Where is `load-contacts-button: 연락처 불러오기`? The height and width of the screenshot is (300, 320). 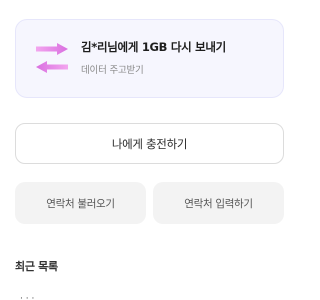 load-contacts-button: 연락처 불러오기 is located at coordinates (80, 203).